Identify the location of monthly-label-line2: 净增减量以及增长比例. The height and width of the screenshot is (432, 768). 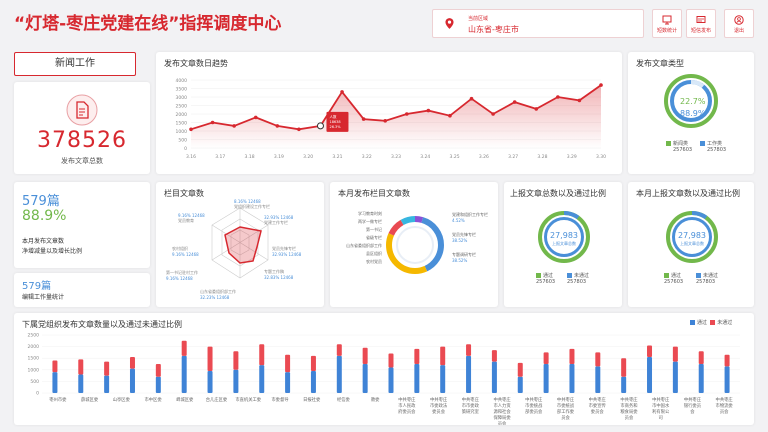
(52, 251).